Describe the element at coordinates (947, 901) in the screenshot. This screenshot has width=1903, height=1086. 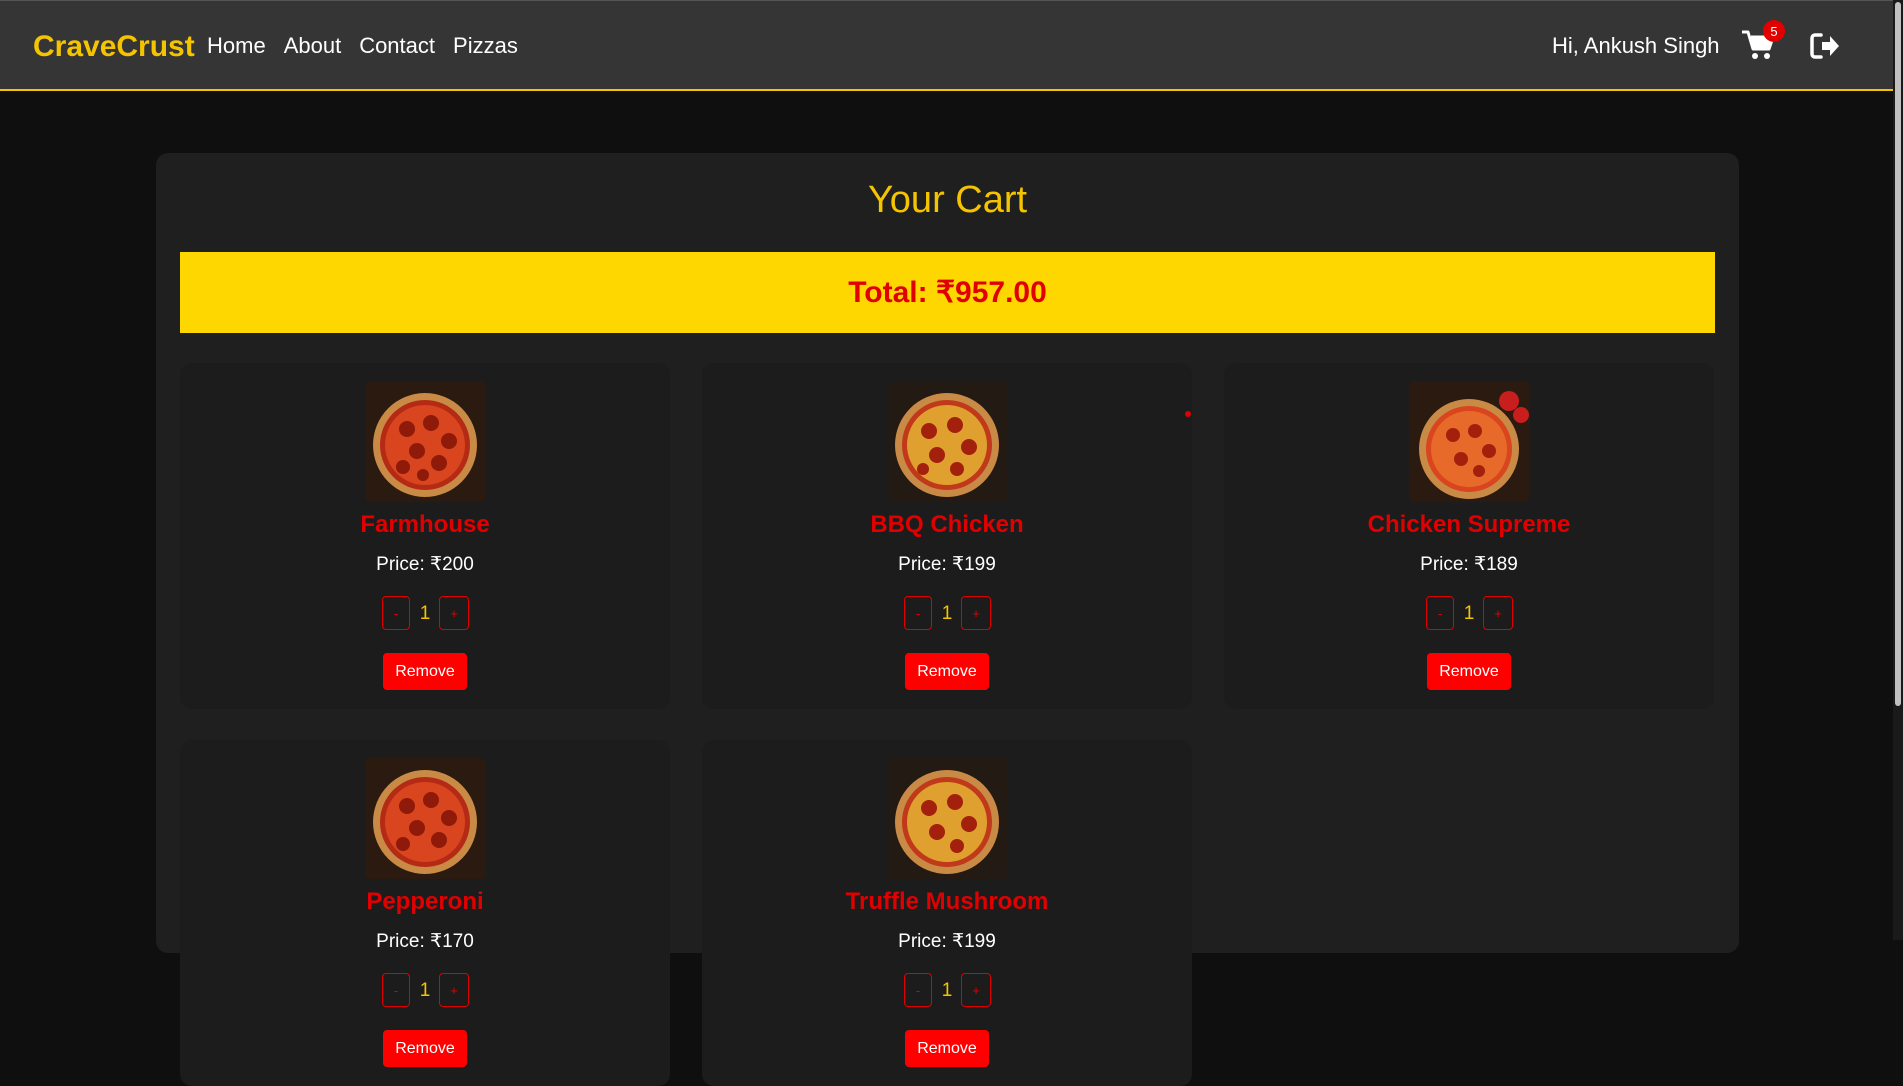
I see `item-name: Truffle Mushroom` at that location.